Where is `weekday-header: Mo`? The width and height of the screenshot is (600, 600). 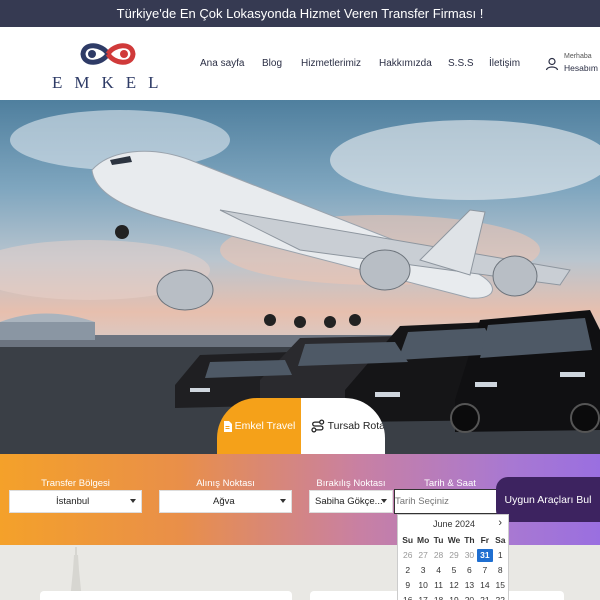 weekday-header: Mo is located at coordinates (423, 540).